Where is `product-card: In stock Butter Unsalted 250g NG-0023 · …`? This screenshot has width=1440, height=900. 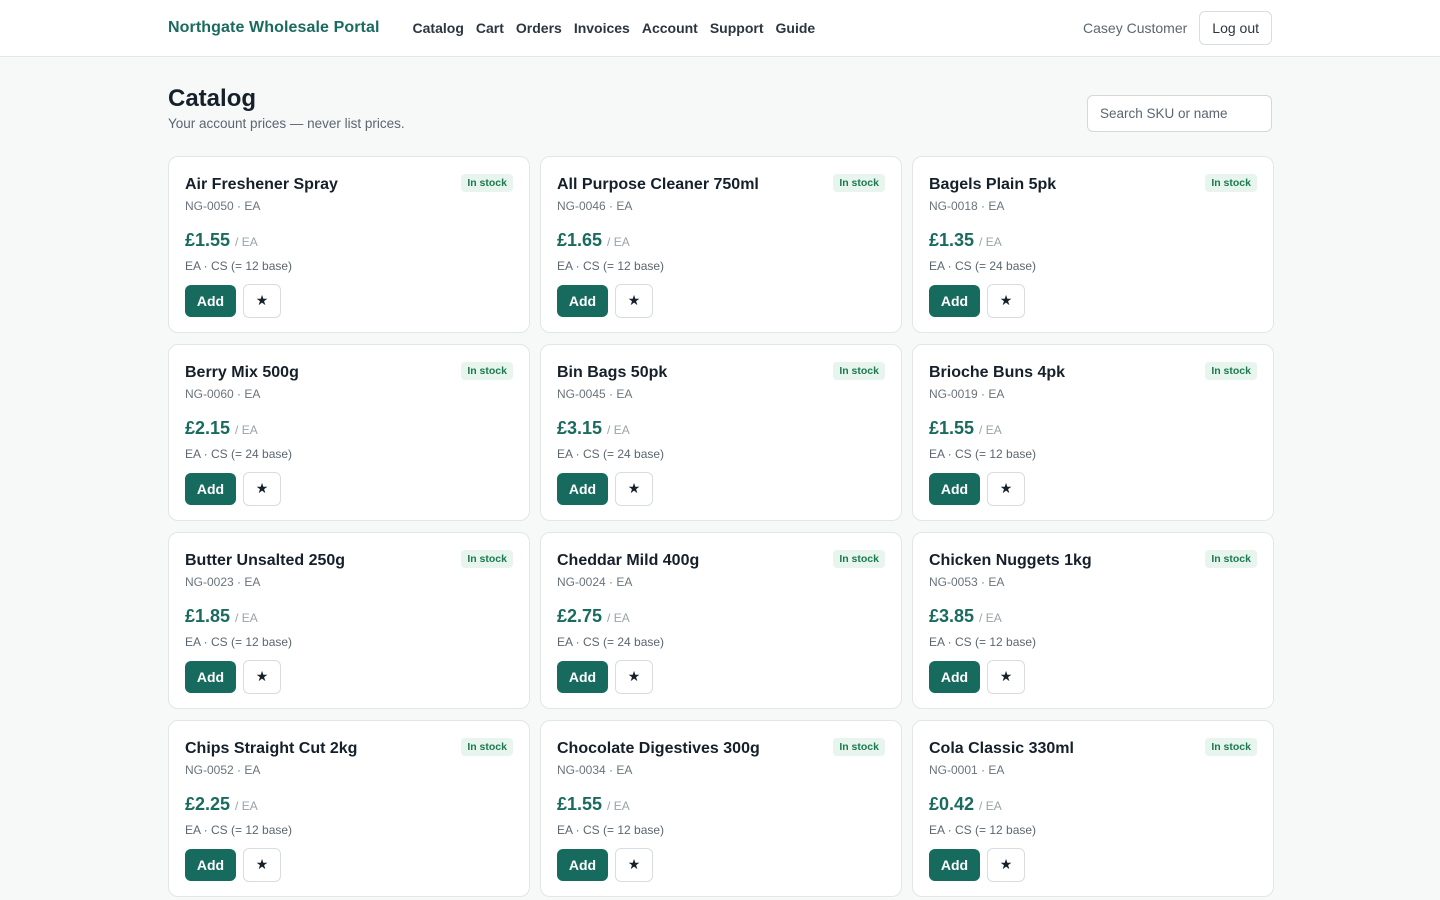
product-card: In stock Butter Unsalted 250g NG-0023 · … is located at coordinates (349, 620).